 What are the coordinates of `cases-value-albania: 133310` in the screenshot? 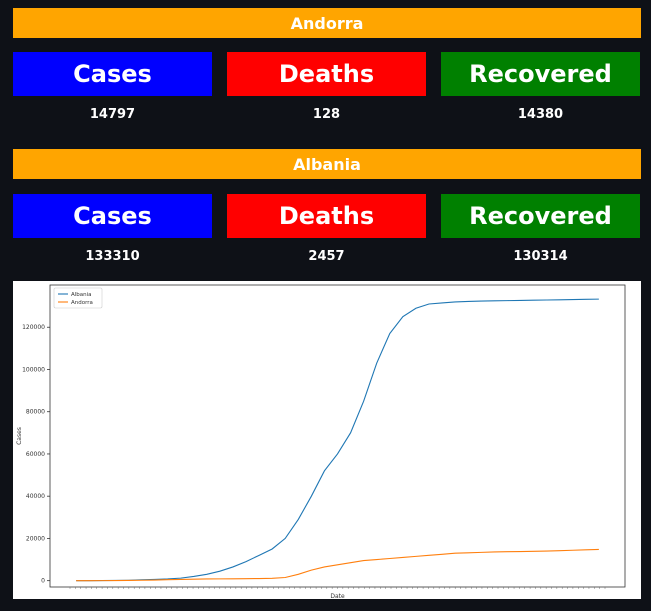 It's located at (112, 256).